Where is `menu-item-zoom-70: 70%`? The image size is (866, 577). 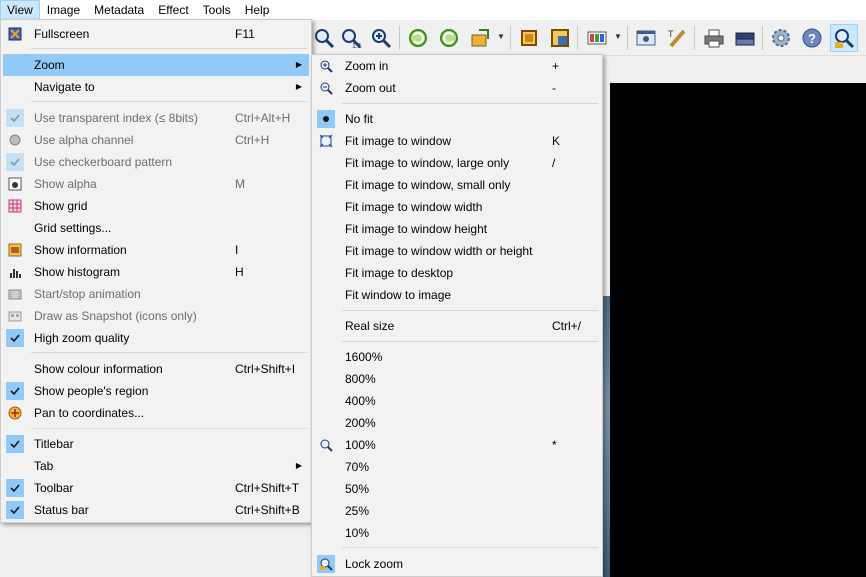 menu-item-zoom-70: 70% is located at coordinates (457, 467).